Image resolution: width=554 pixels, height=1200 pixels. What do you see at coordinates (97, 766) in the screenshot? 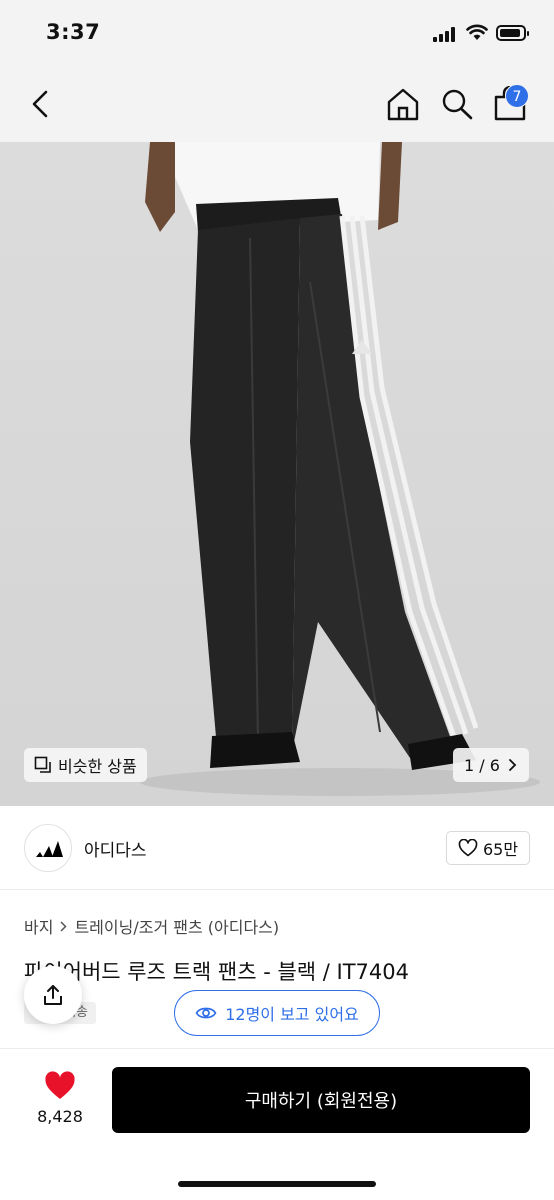
I see `similar-products-label: 비슷한 상품` at bounding box center [97, 766].